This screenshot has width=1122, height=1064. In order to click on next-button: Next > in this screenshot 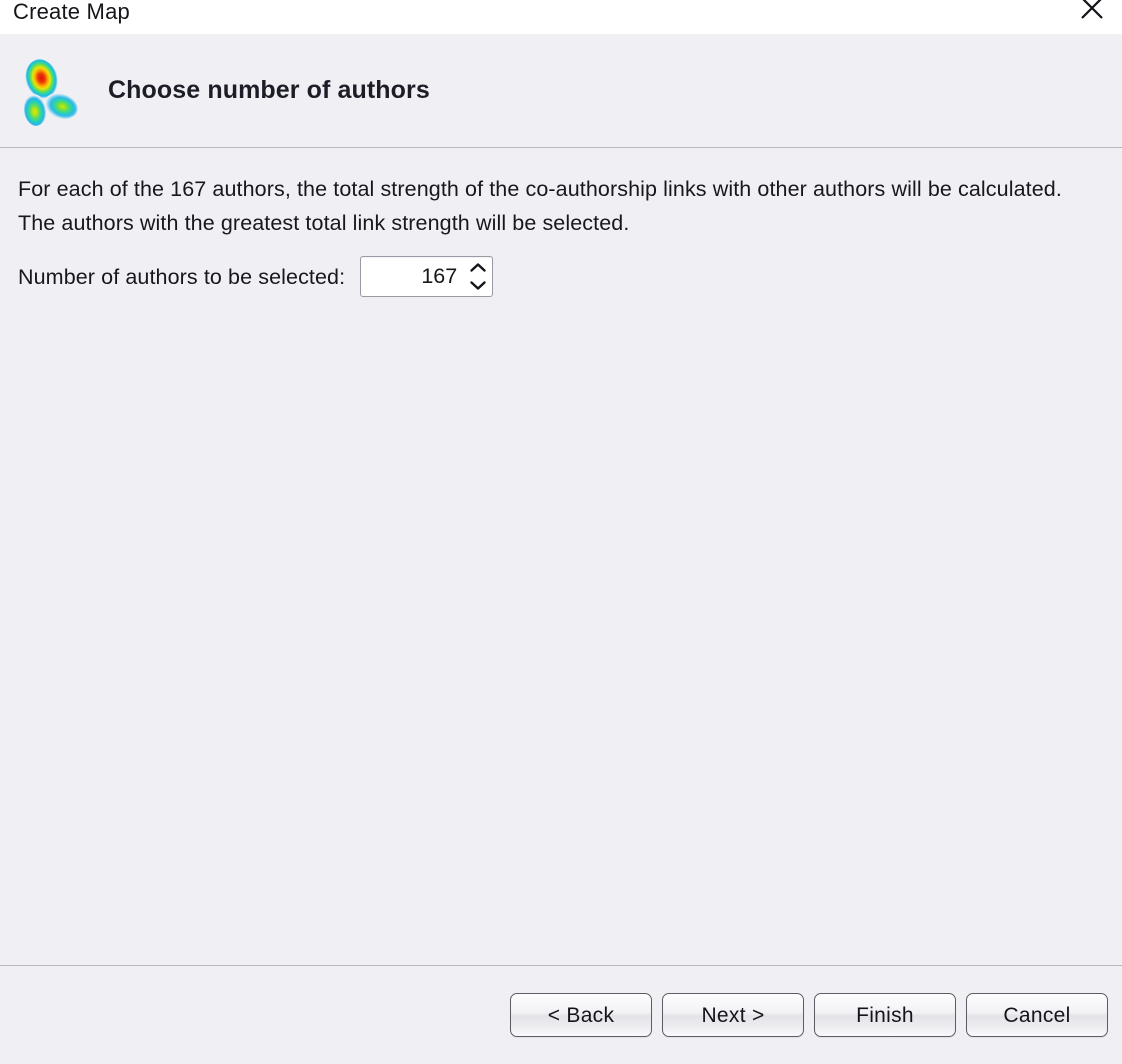, I will do `click(733, 1015)`.